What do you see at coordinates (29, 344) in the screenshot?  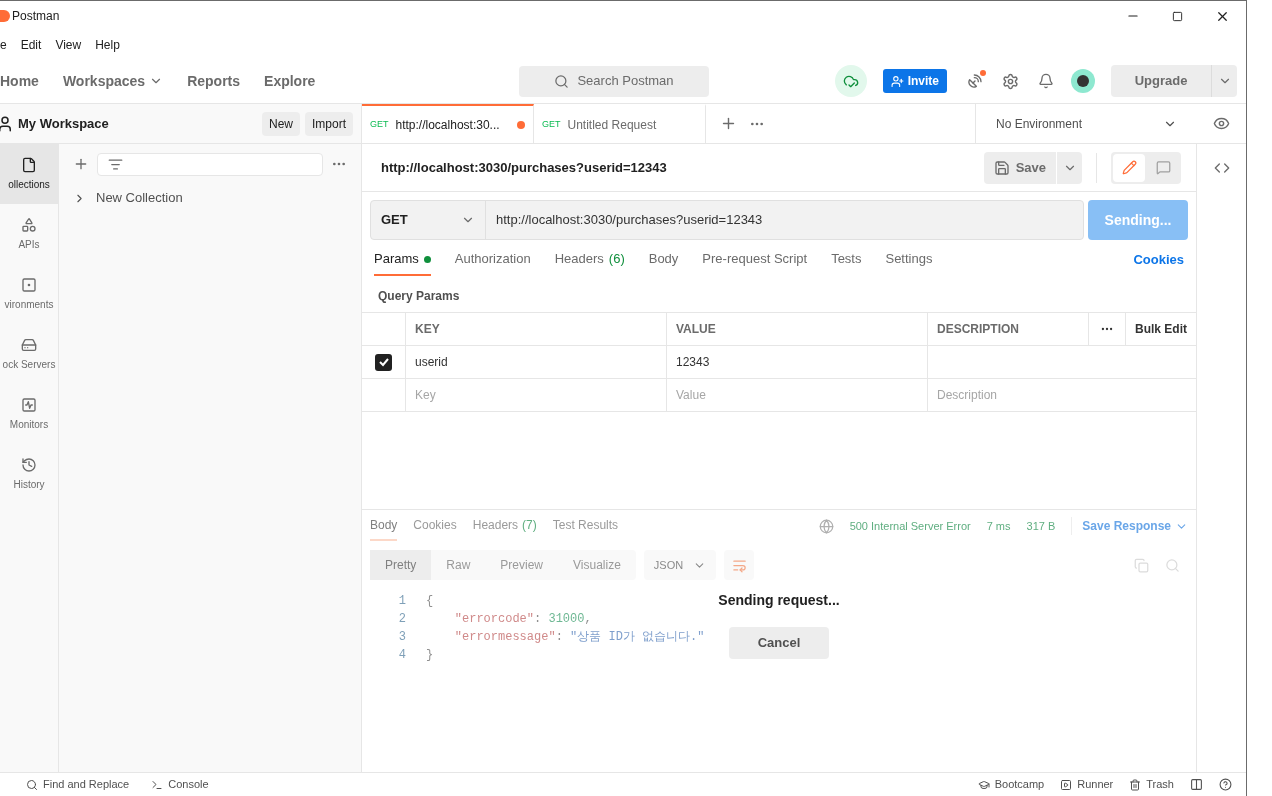 I see `server-icon` at bounding box center [29, 344].